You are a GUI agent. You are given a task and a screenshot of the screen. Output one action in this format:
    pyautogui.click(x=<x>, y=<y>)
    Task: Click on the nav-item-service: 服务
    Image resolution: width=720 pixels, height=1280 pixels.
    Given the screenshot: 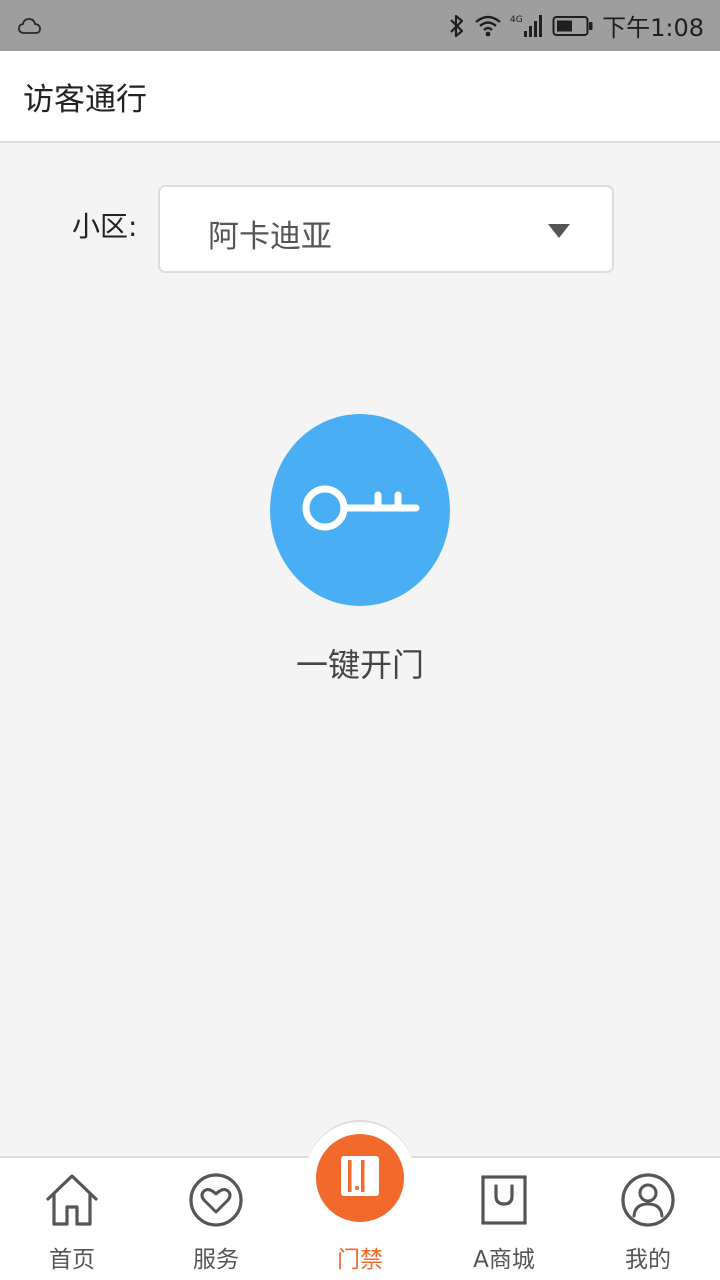 What is the action you would take?
    pyautogui.click(x=216, y=1218)
    